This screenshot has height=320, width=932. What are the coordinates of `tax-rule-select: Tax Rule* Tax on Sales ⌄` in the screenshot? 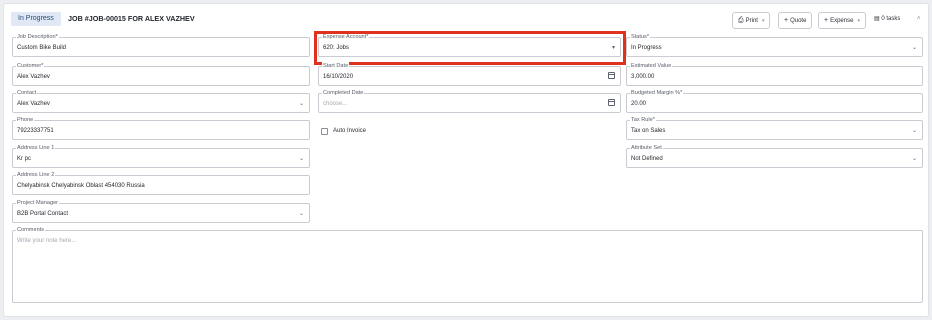 It's located at (774, 128).